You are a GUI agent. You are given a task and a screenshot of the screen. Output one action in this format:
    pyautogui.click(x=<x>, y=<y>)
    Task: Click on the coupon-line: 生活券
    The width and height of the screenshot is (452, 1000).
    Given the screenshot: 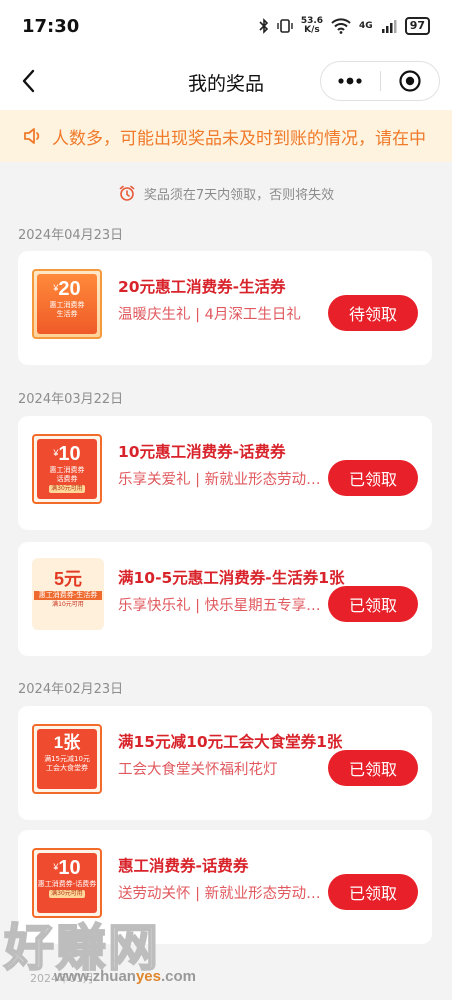 What is the action you would take?
    pyautogui.click(x=67, y=314)
    